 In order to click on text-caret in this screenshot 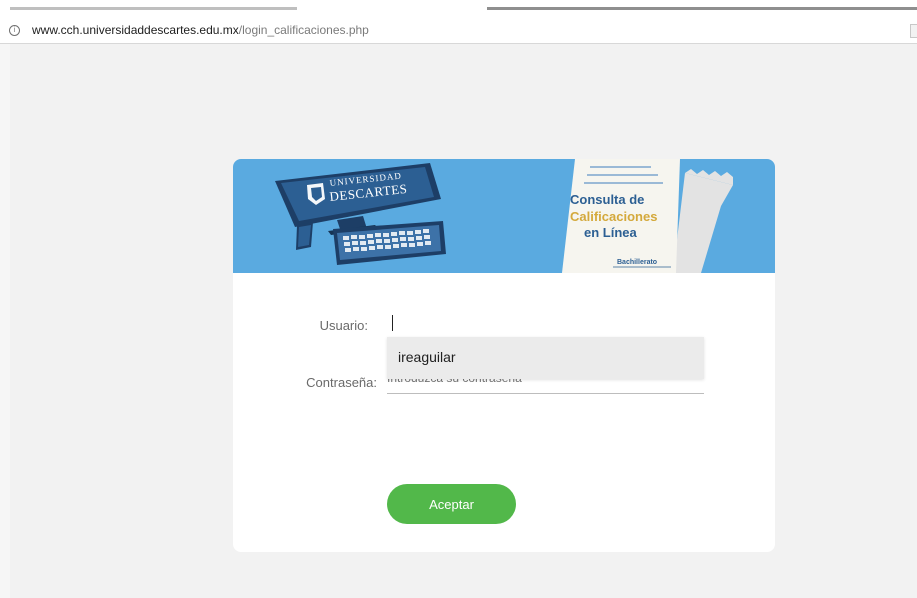, I will do `click(392, 323)`.